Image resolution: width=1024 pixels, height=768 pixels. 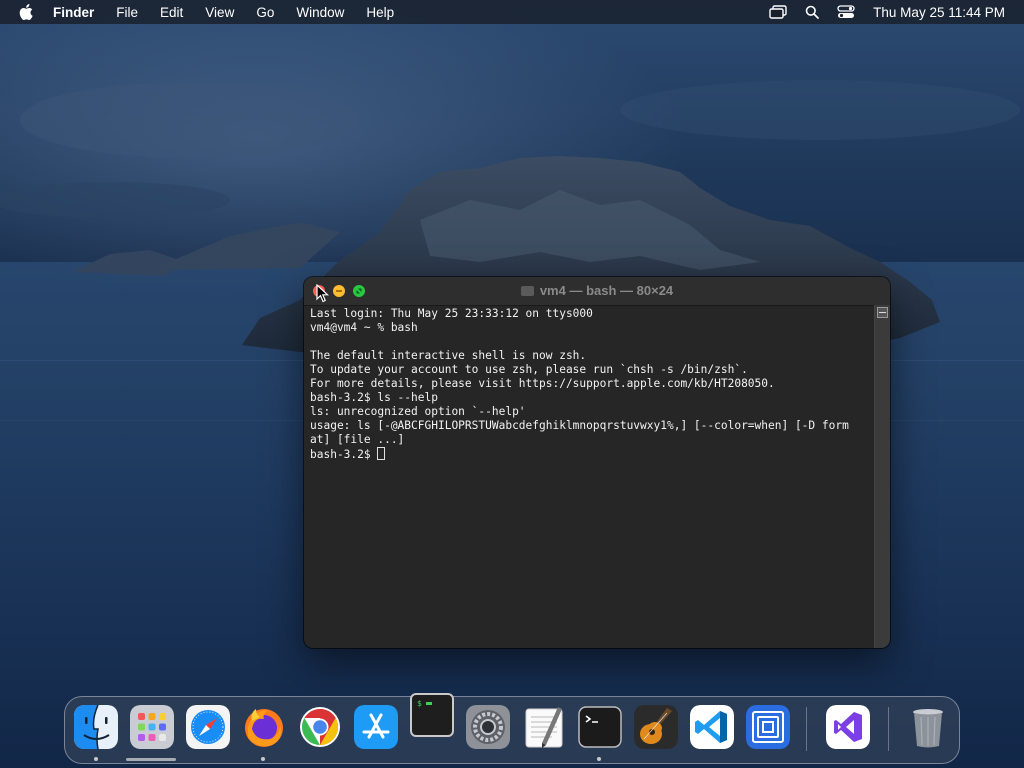 What do you see at coordinates (593, 454) in the screenshot?
I see `terminal-prompt-line: bash-3.2$` at bounding box center [593, 454].